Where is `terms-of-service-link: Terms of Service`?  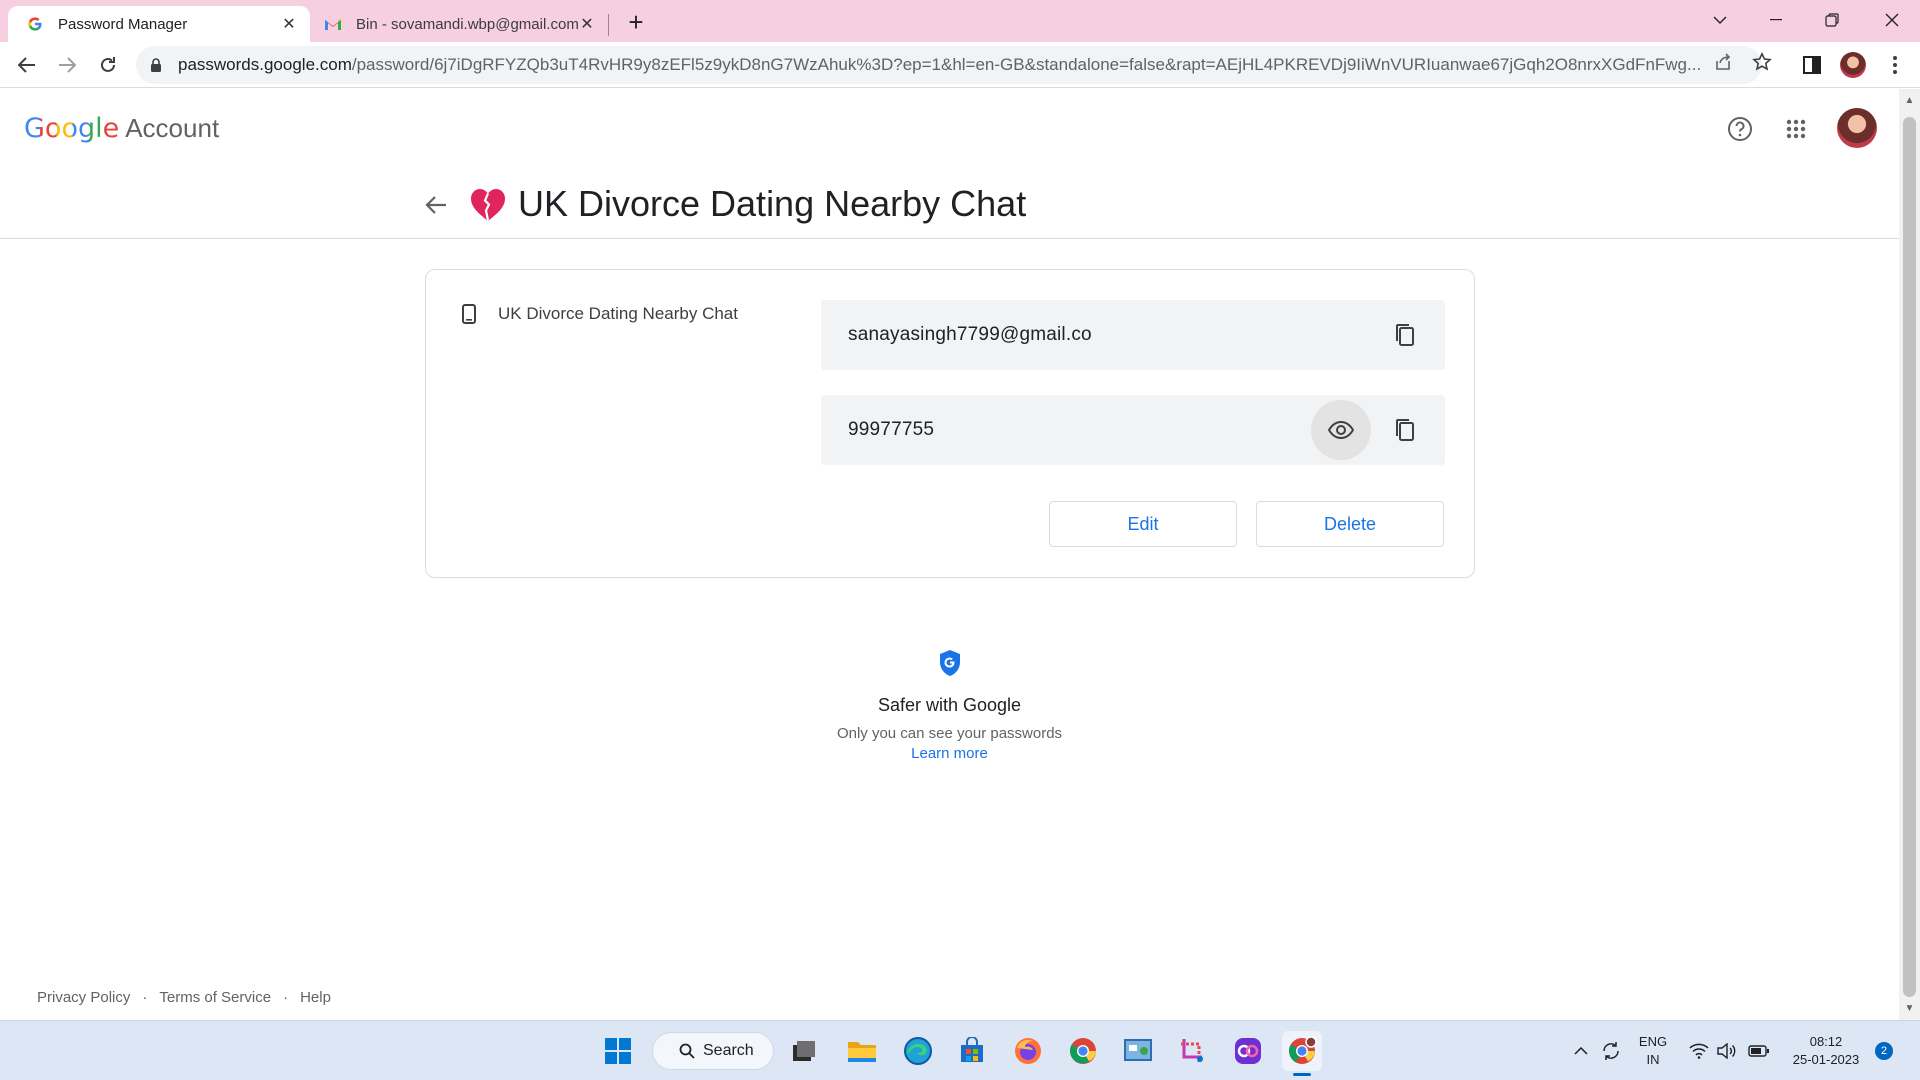 terms-of-service-link: Terms of Service is located at coordinates (215, 997).